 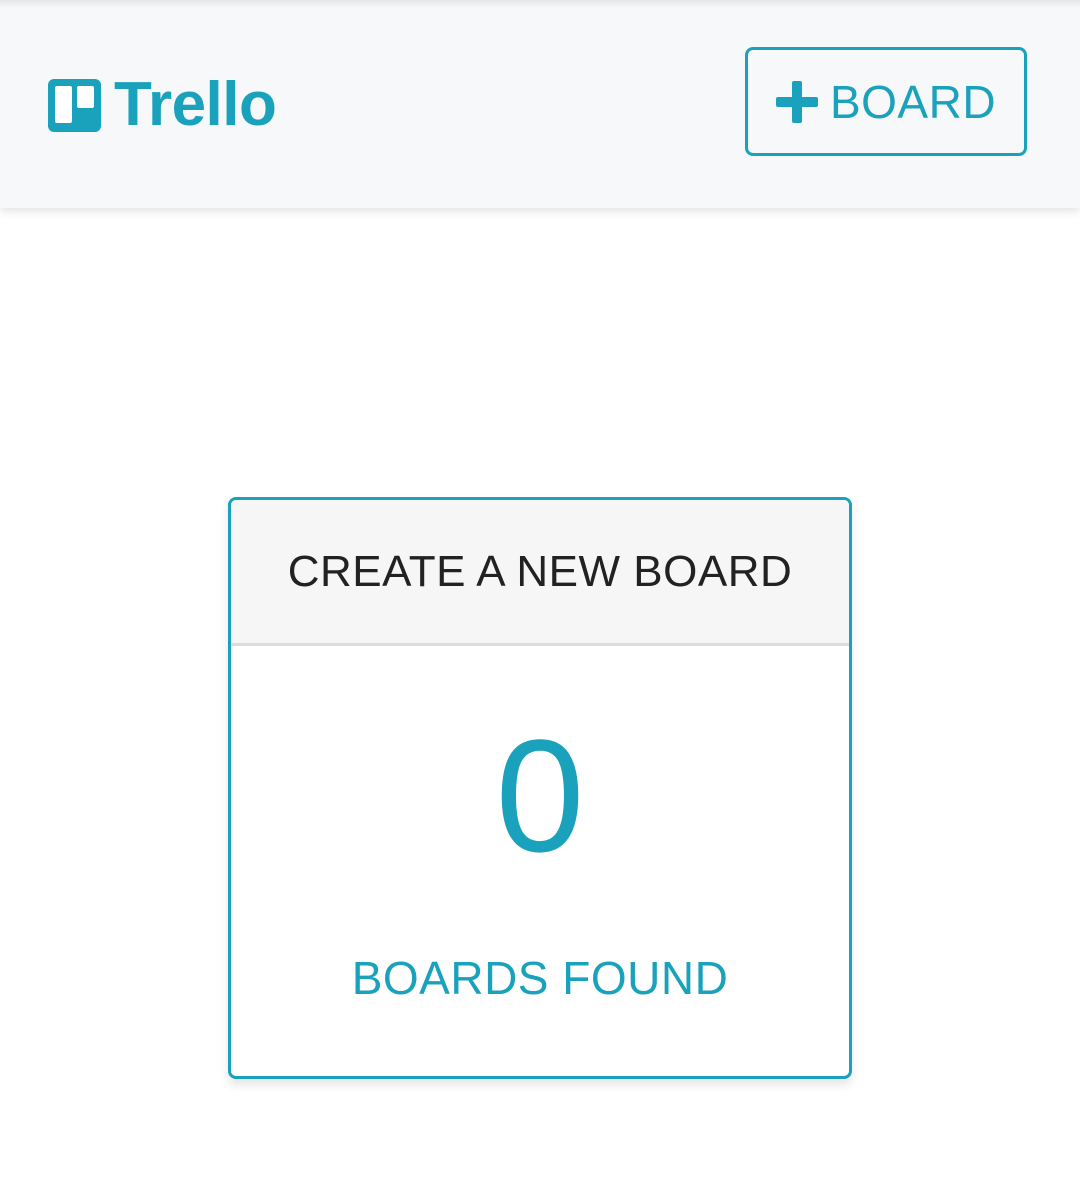 I want to click on create-board-button: CREATE A NEW BOARD, so click(x=540, y=573).